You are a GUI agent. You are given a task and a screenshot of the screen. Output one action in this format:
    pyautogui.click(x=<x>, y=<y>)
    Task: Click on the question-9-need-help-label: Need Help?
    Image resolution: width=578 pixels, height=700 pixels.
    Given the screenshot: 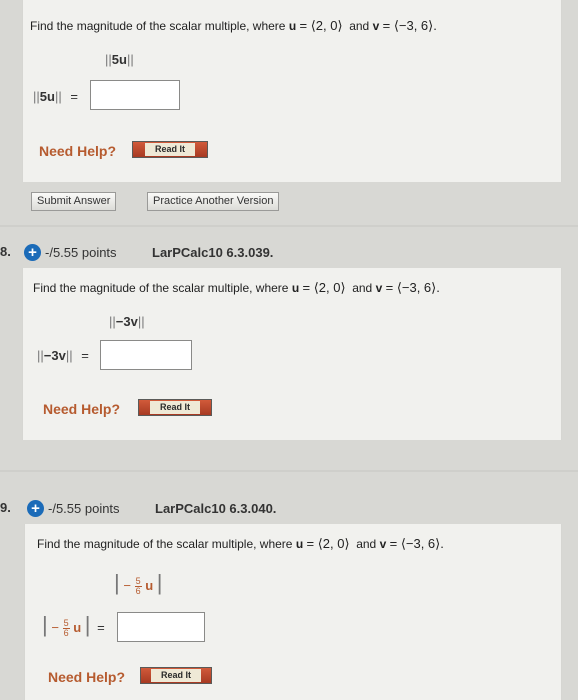 What is the action you would take?
    pyautogui.click(x=87, y=677)
    